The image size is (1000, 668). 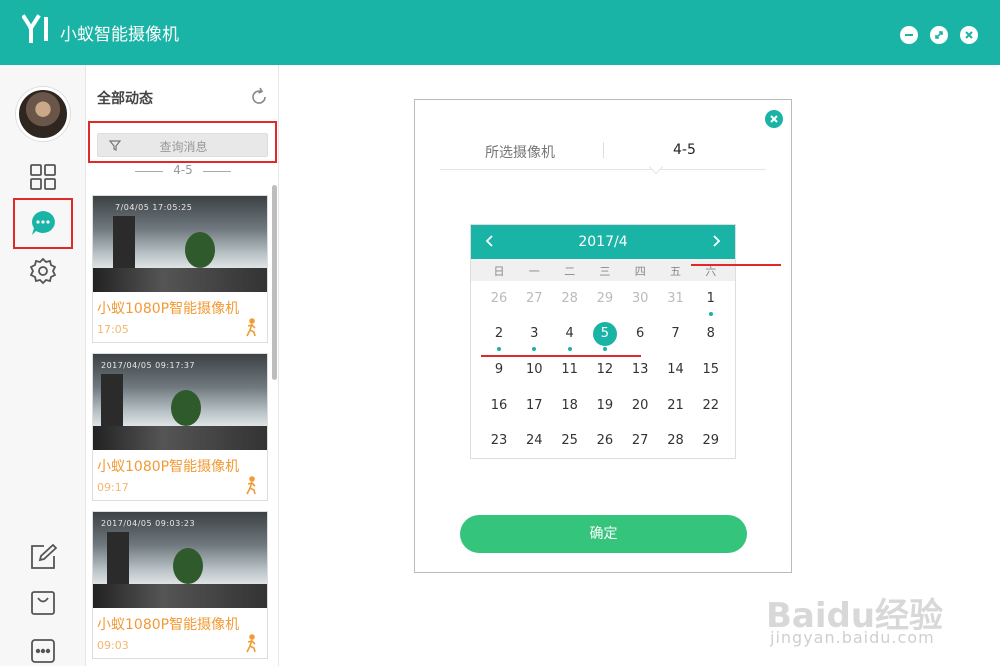 What do you see at coordinates (603, 534) in the screenshot?
I see `confirm-button: 确定` at bounding box center [603, 534].